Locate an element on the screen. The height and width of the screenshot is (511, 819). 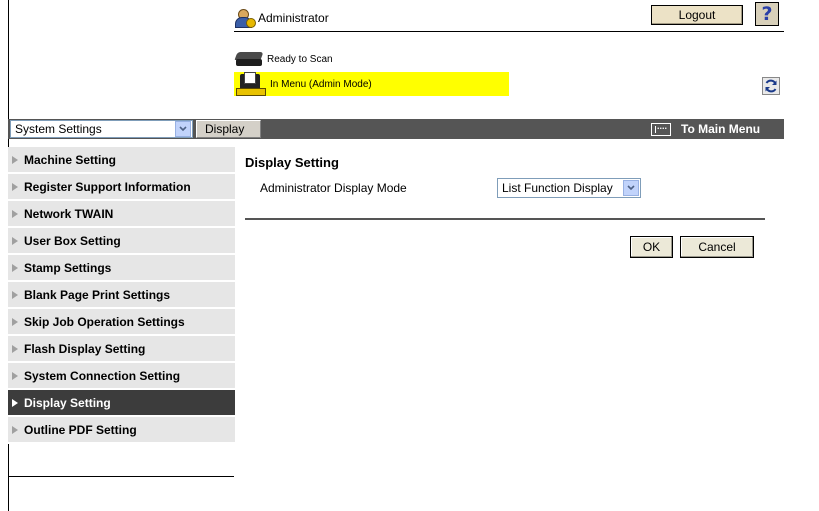
sidebar-item-user-box-setting: User Box Setting is located at coordinates (121, 241).